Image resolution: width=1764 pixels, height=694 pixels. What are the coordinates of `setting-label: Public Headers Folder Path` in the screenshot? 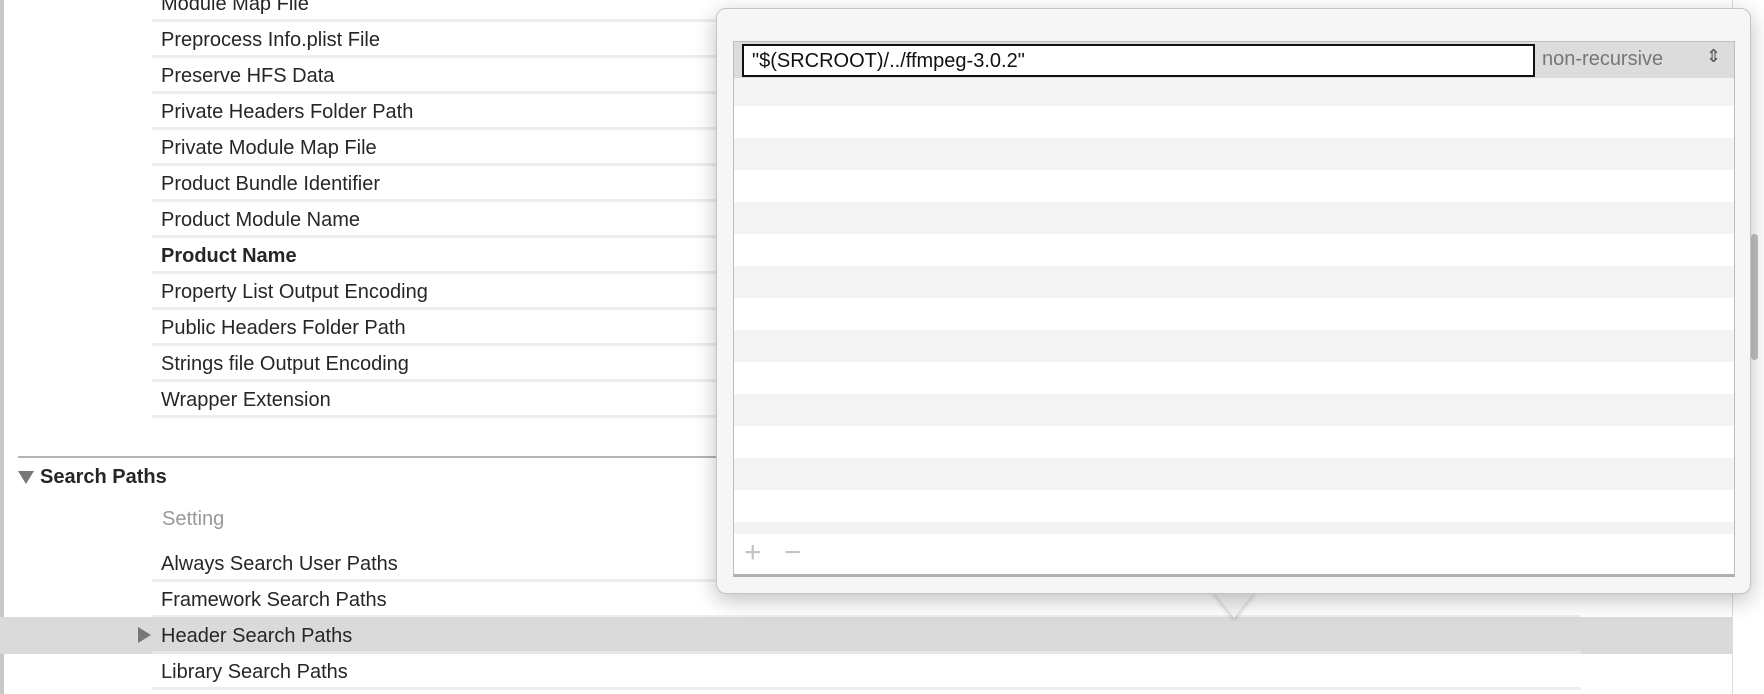 It's located at (283, 328).